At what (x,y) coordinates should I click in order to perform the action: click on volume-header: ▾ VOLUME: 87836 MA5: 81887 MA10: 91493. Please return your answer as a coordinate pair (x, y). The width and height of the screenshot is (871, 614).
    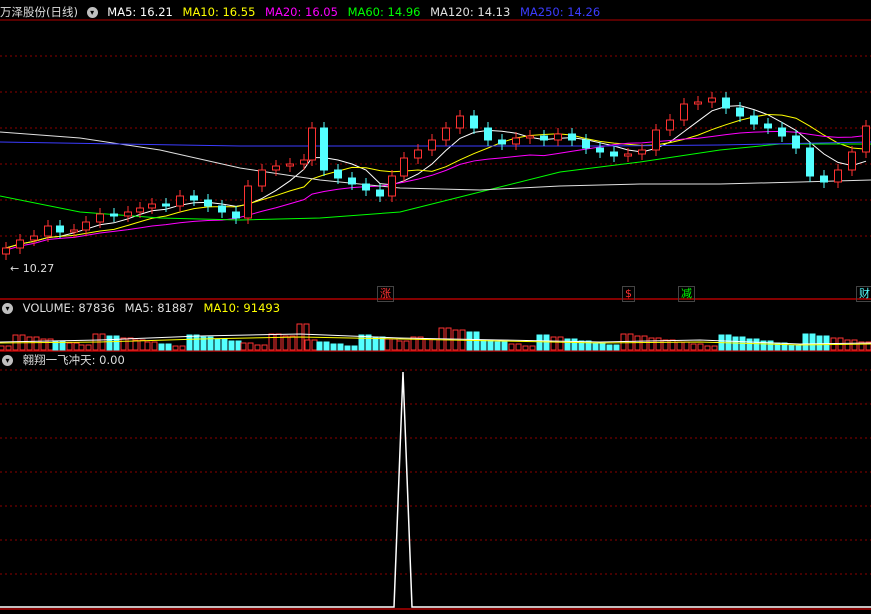
    Looking at the image, I should click on (143, 308).